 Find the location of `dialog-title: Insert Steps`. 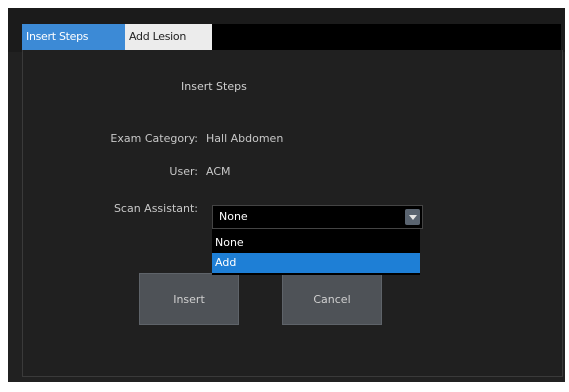

dialog-title: Insert Steps is located at coordinates (214, 86).